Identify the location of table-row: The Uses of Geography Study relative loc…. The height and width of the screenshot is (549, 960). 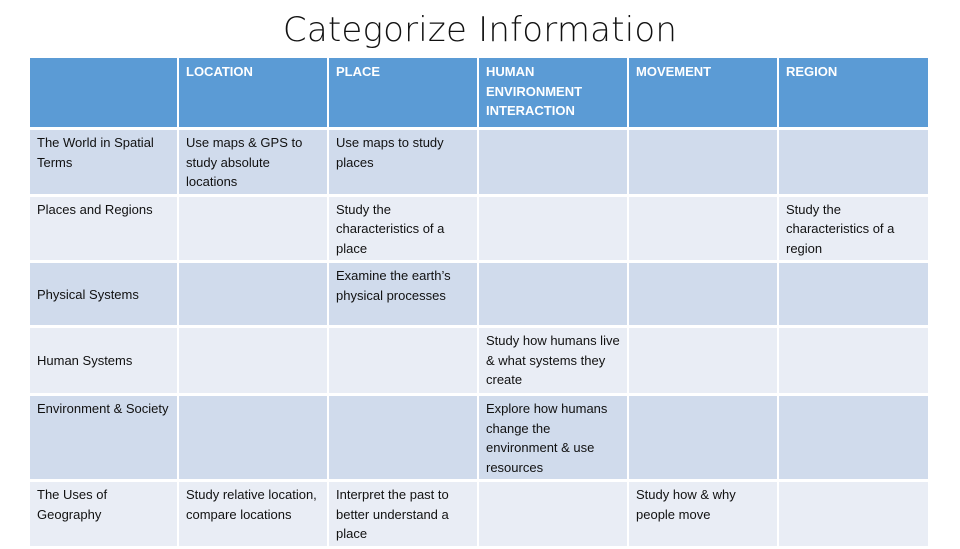
(479, 515).